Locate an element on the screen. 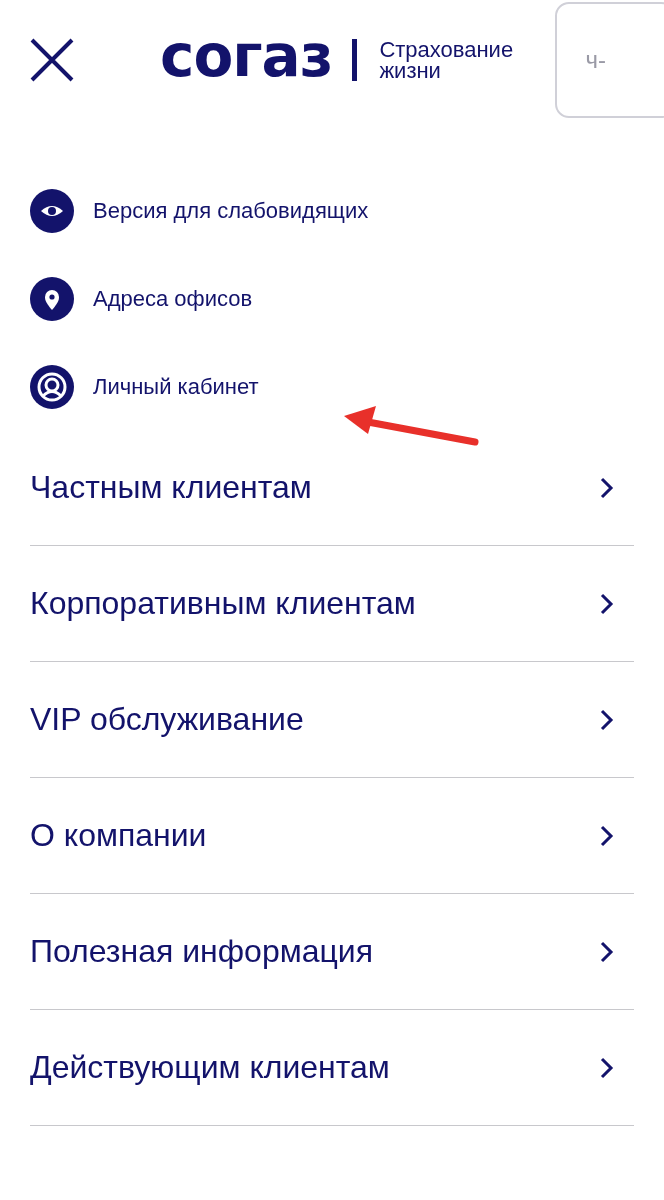  quick-link: Версия для слабовидящих is located at coordinates (231, 211).